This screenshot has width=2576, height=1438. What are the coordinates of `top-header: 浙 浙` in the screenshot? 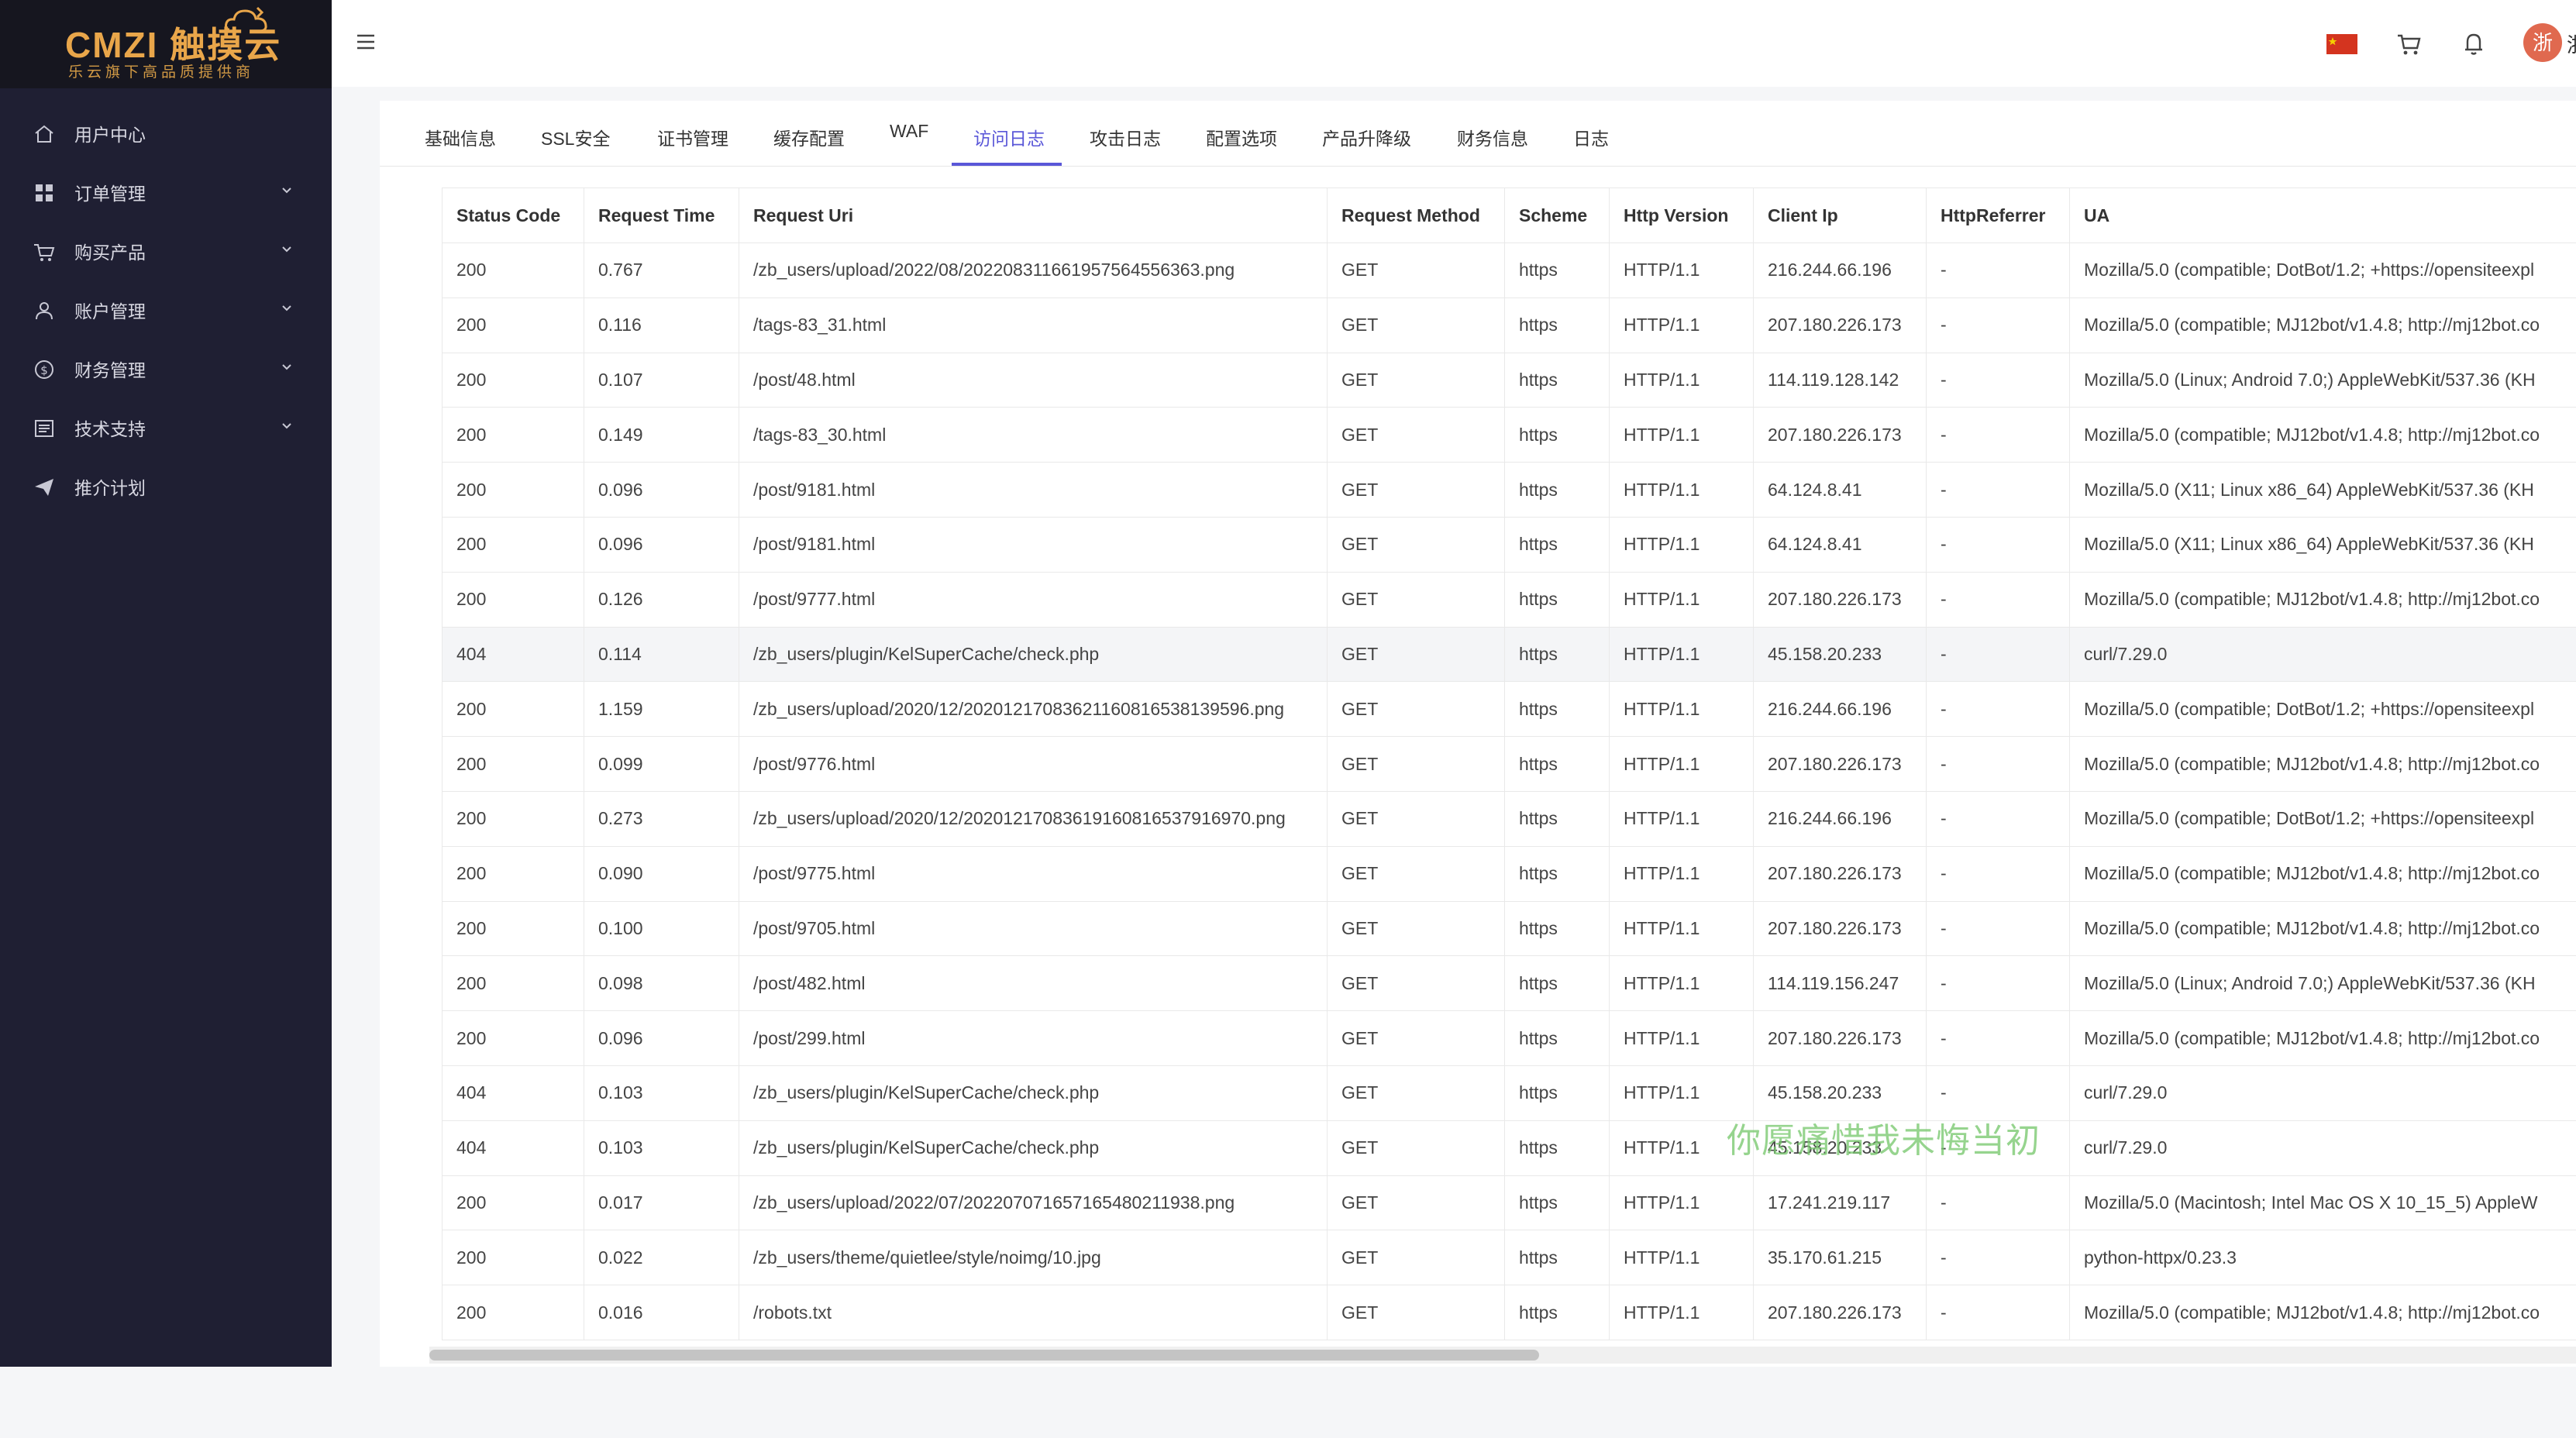 It's located at (1454, 43).